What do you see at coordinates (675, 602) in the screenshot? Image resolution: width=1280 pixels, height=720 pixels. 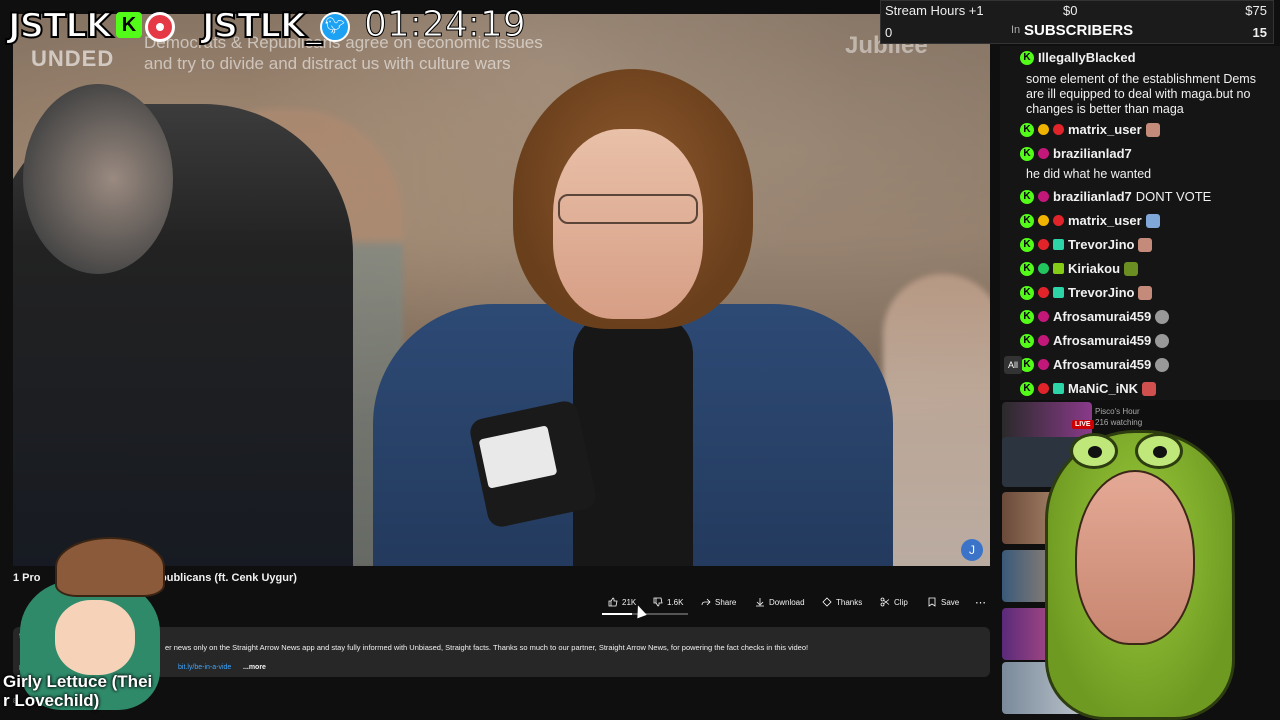 I see `dislike-count: 1.6K` at bounding box center [675, 602].